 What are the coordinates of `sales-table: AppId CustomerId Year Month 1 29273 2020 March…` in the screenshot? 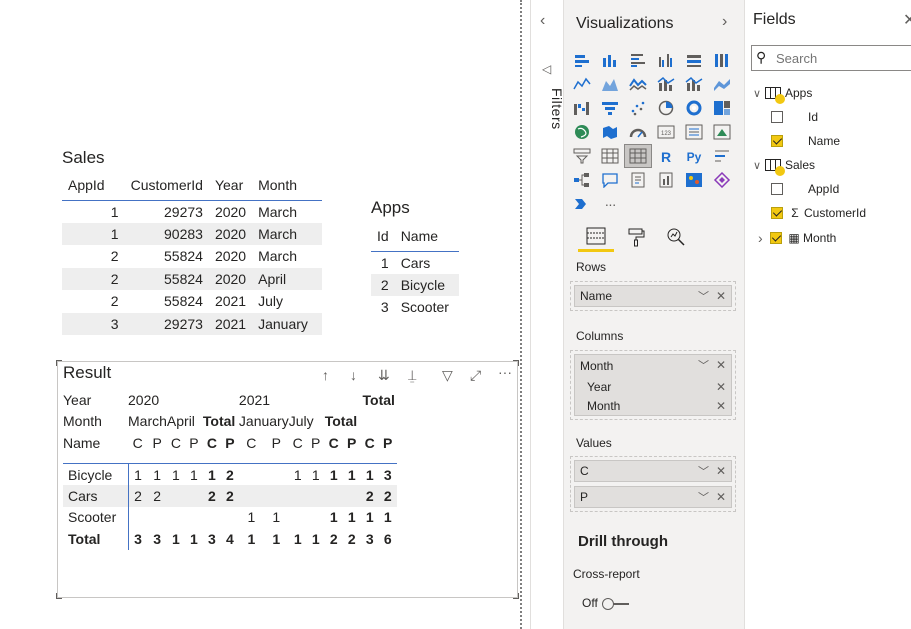 It's located at (192, 252).